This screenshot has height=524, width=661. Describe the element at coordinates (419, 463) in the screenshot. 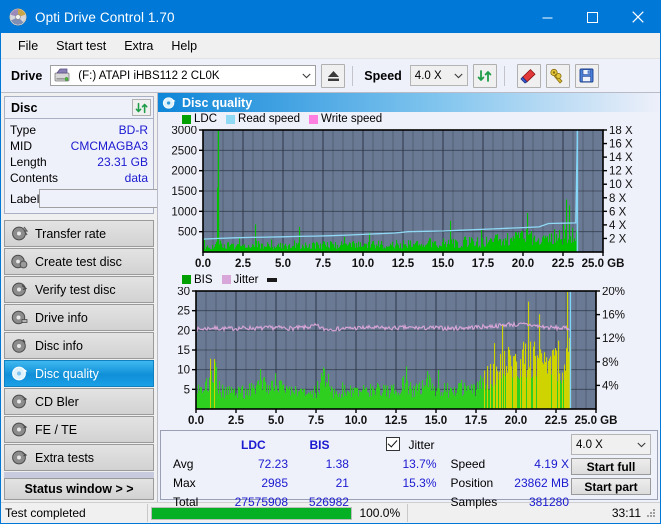

I see `avg-jitter-value: 13.7%` at that location.